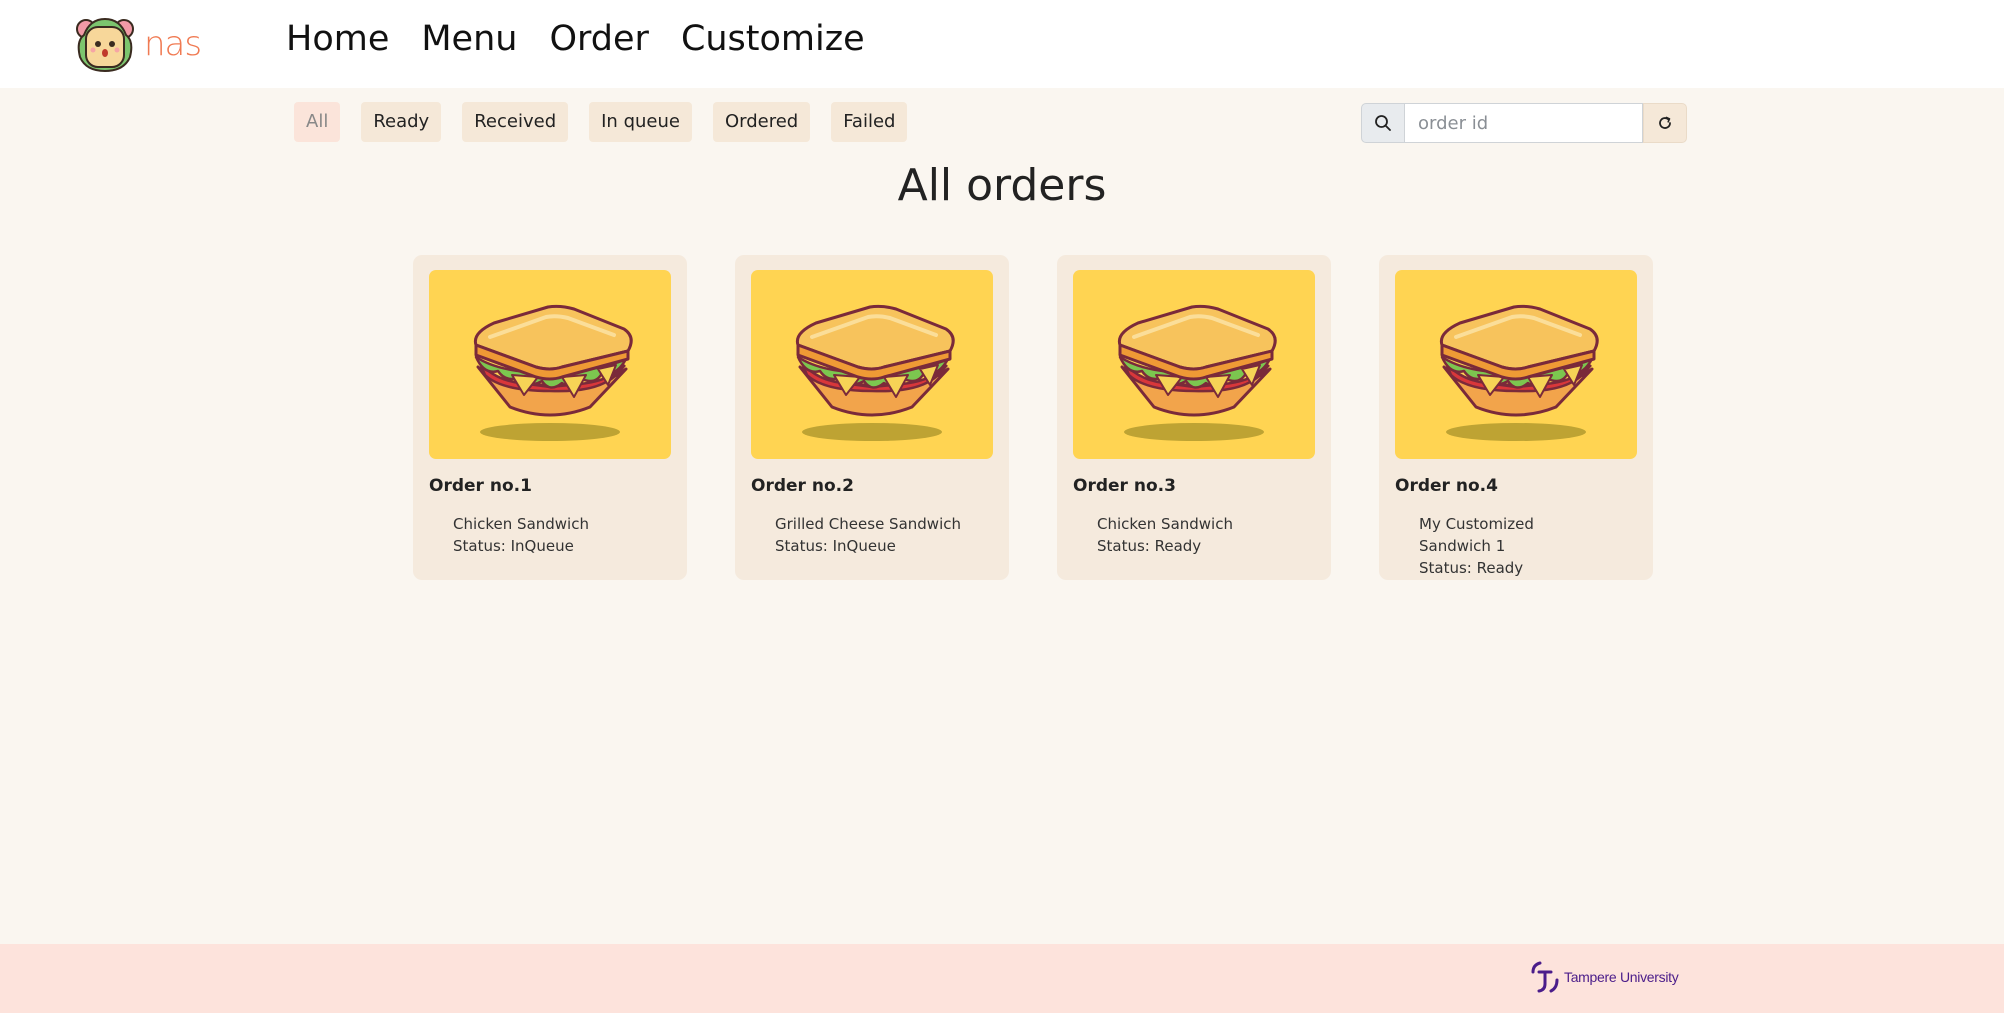  I want to click on brand-logo: nas, so click(144, 44).